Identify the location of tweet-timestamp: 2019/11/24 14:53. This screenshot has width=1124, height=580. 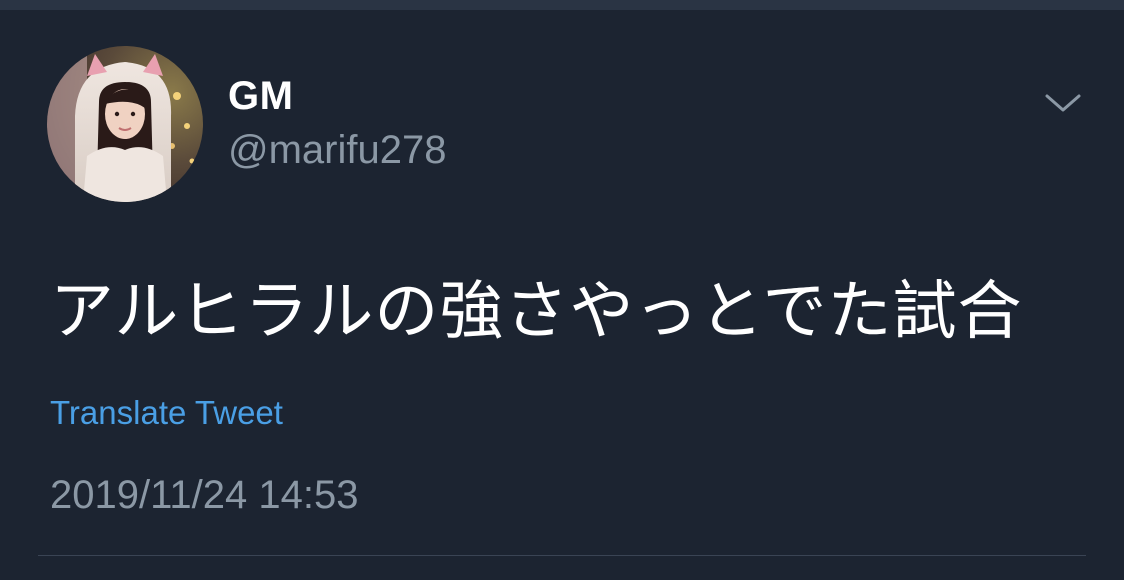
(204, 495).